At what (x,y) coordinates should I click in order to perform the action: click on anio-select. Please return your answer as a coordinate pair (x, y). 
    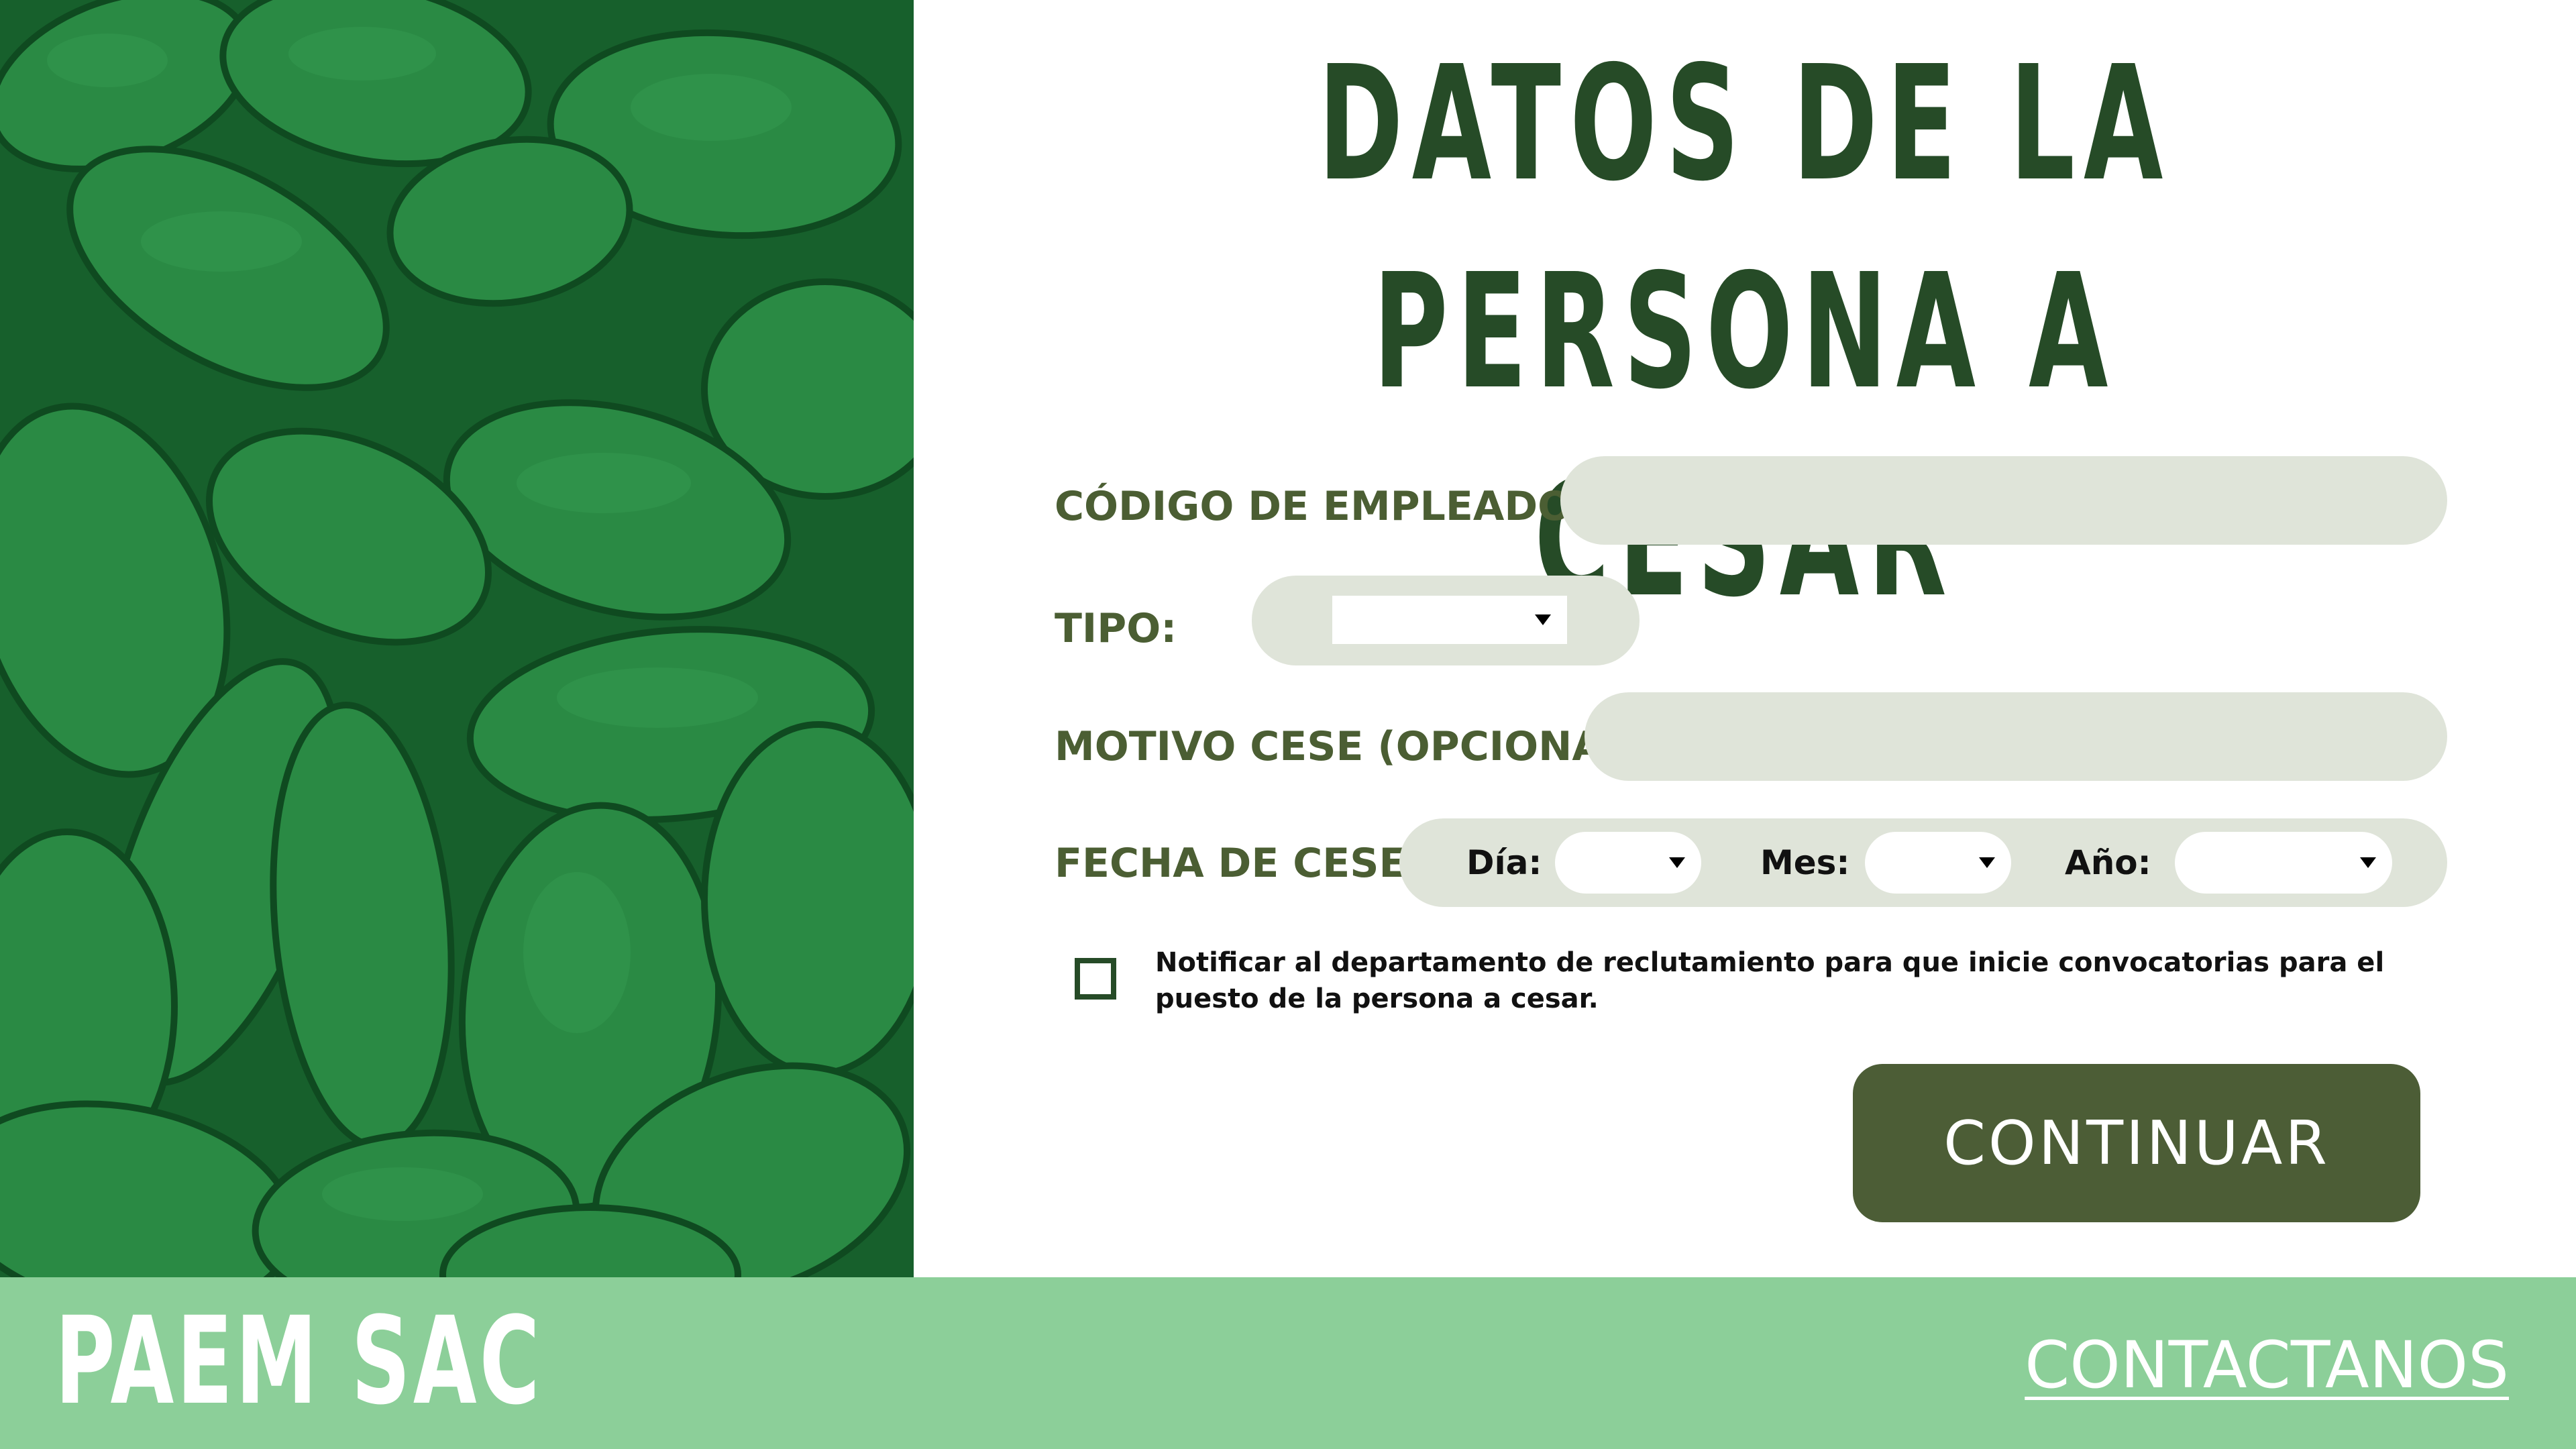
    Looking at the image, I should click on (2283, 863).